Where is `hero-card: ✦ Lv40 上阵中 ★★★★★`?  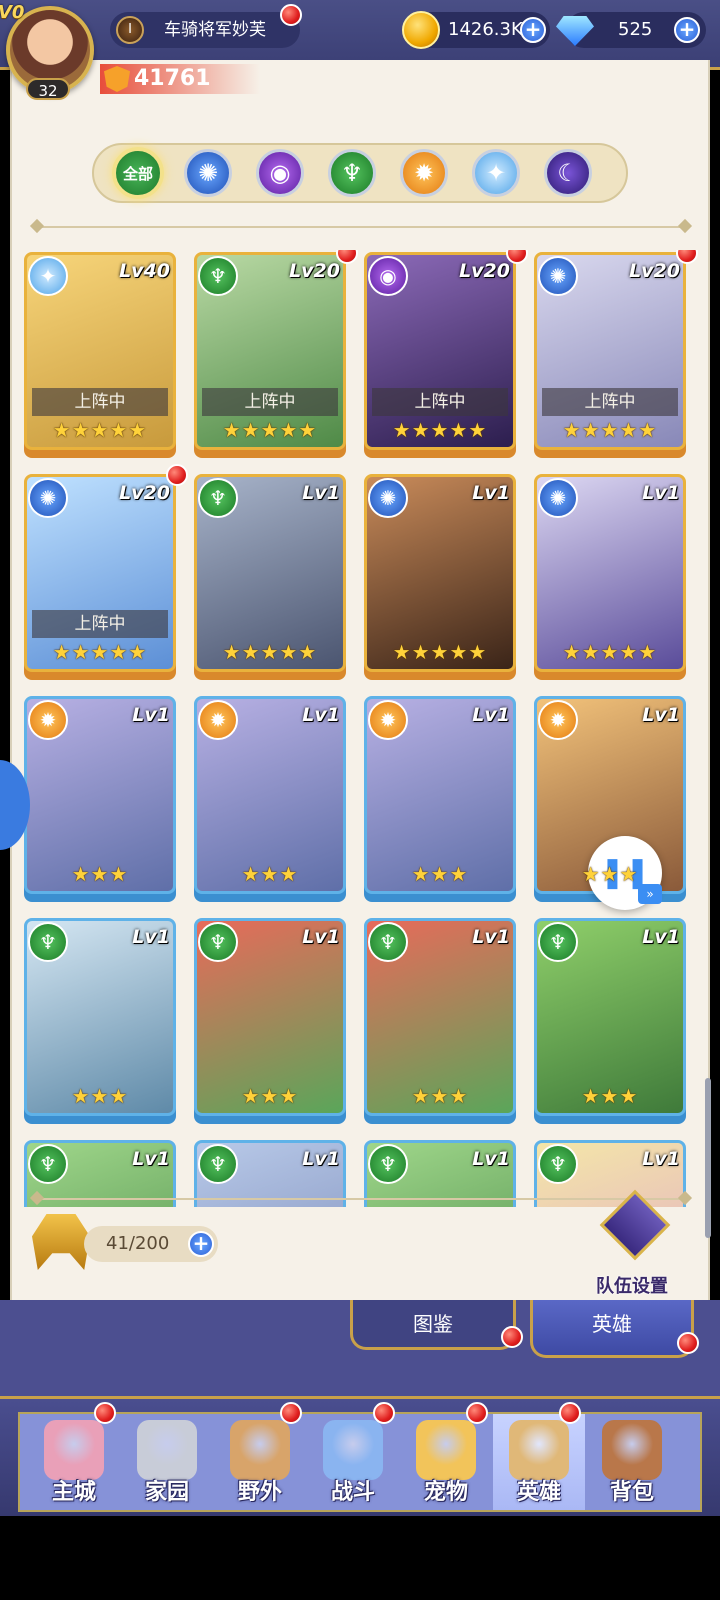 hero-card: ✦ Lv40 上阵中 ★★★★★ is located at coordinates (100, 355).